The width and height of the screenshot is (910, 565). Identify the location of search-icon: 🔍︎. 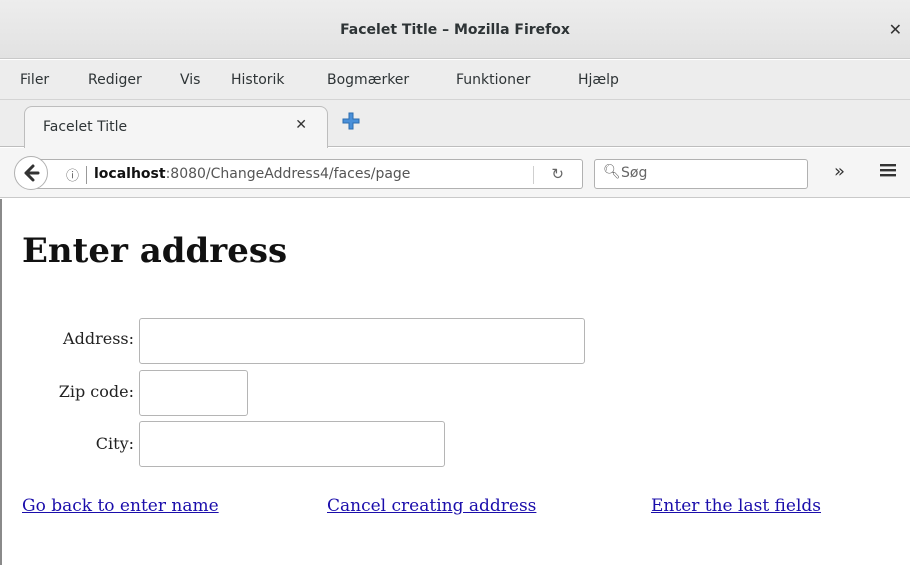
(612, 172).